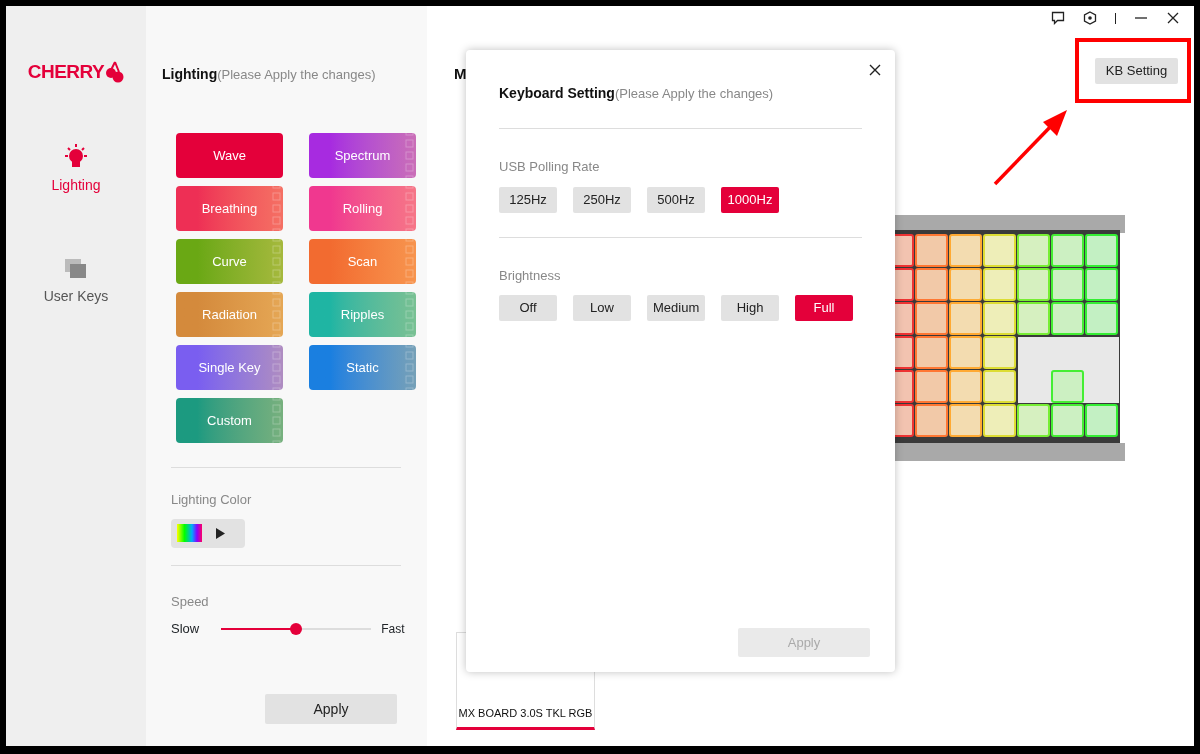 The width and height of the screenshot is (1200, 754). Describe the element at coordinates (269, 74) in the screenshot. I see `panel-title: Lighting(Please Apply the changes)` at that location.